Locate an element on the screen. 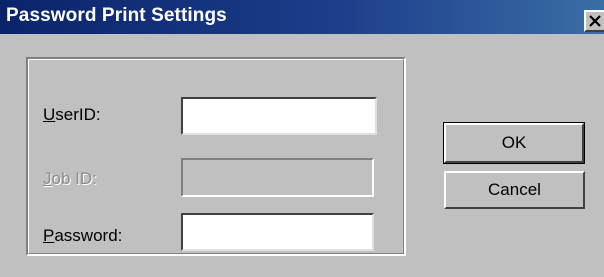  jobid-input is located at coordinates (277, 177).